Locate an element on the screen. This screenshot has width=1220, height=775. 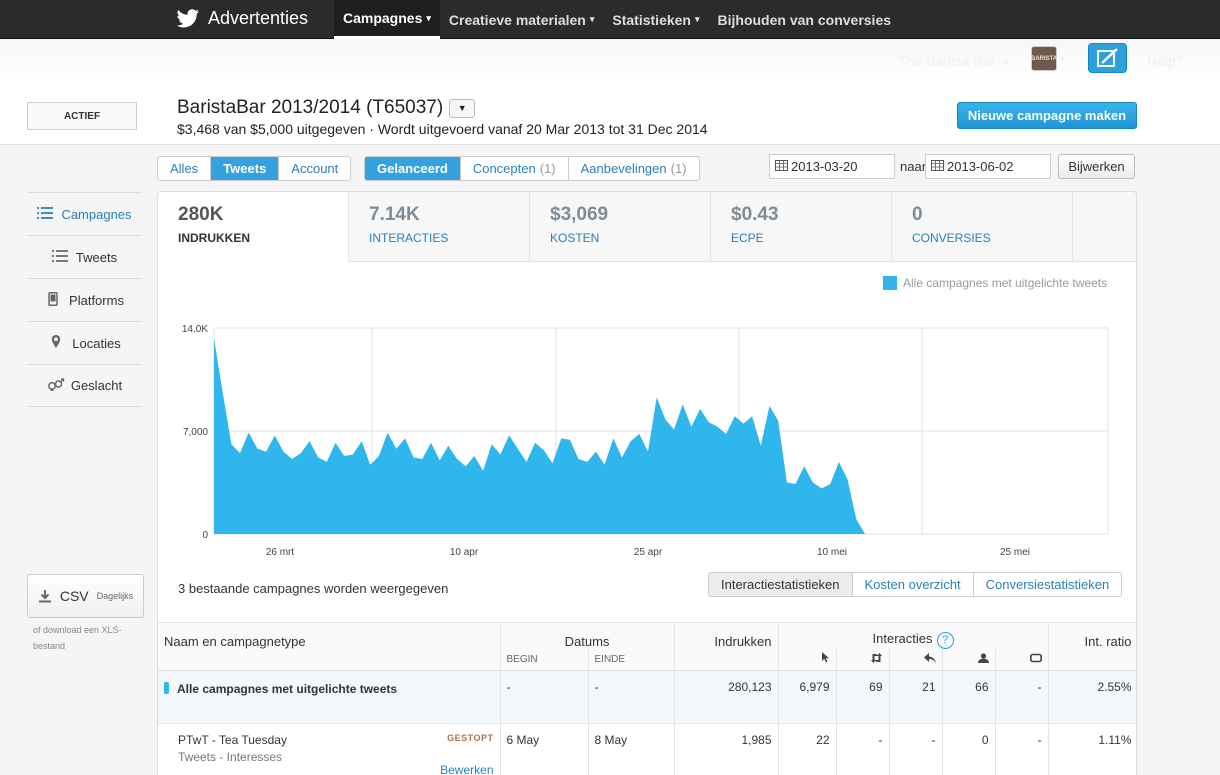
state-filter-option: Gelanceerd is located at coordinates (412, 168).